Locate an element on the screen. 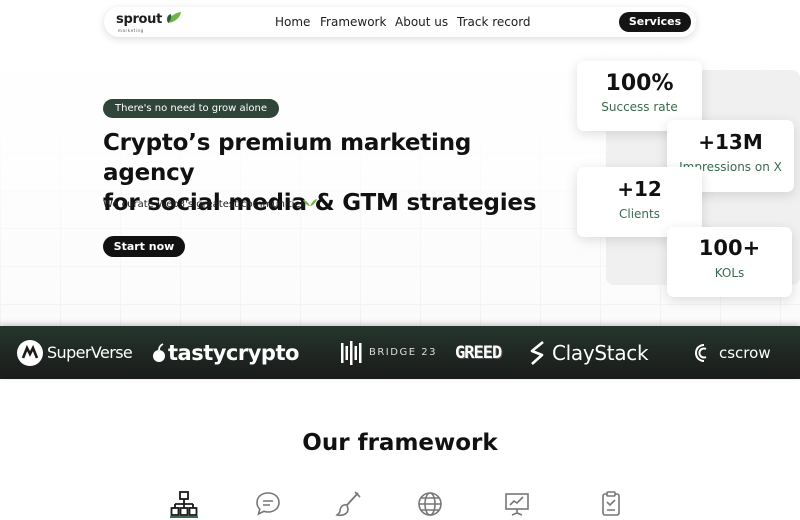  nav-track-record-link: Track record is located at coordinates (494, 22).